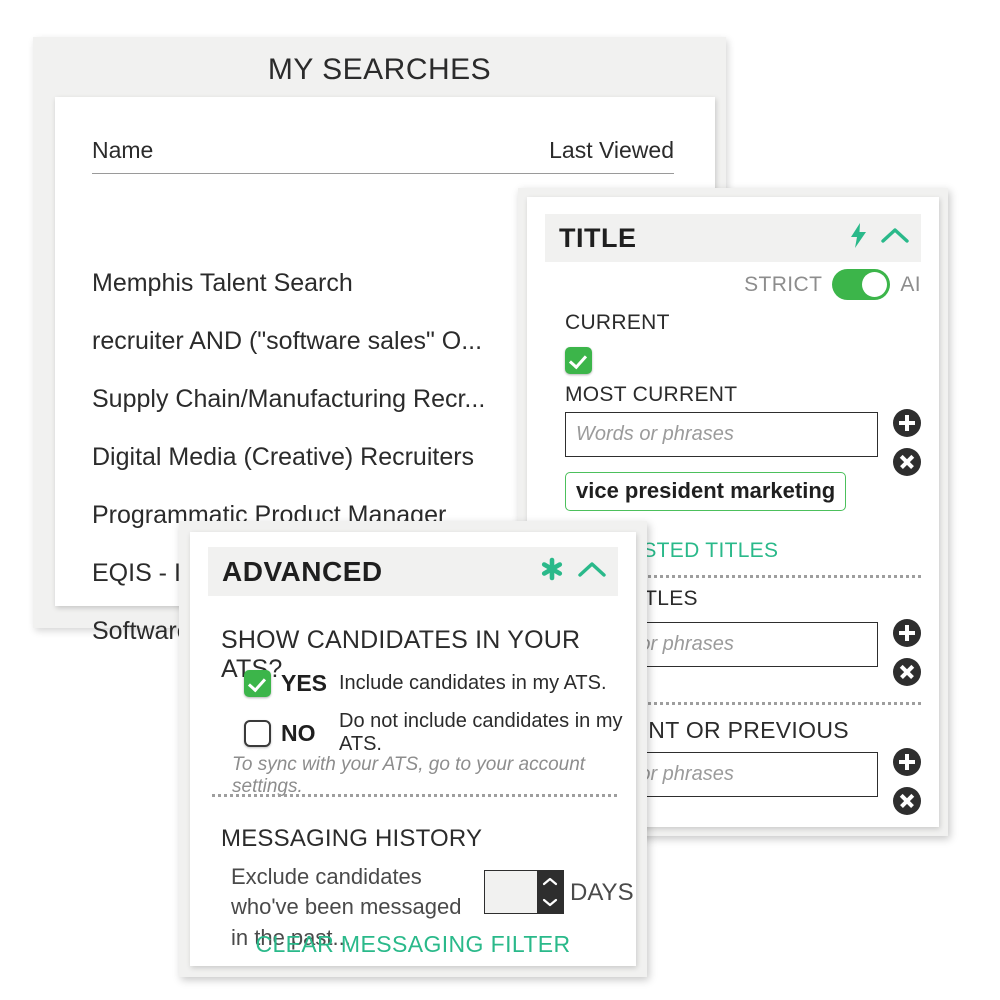  I want to click on title-panel-heading: TITLE, so click(598, 237).